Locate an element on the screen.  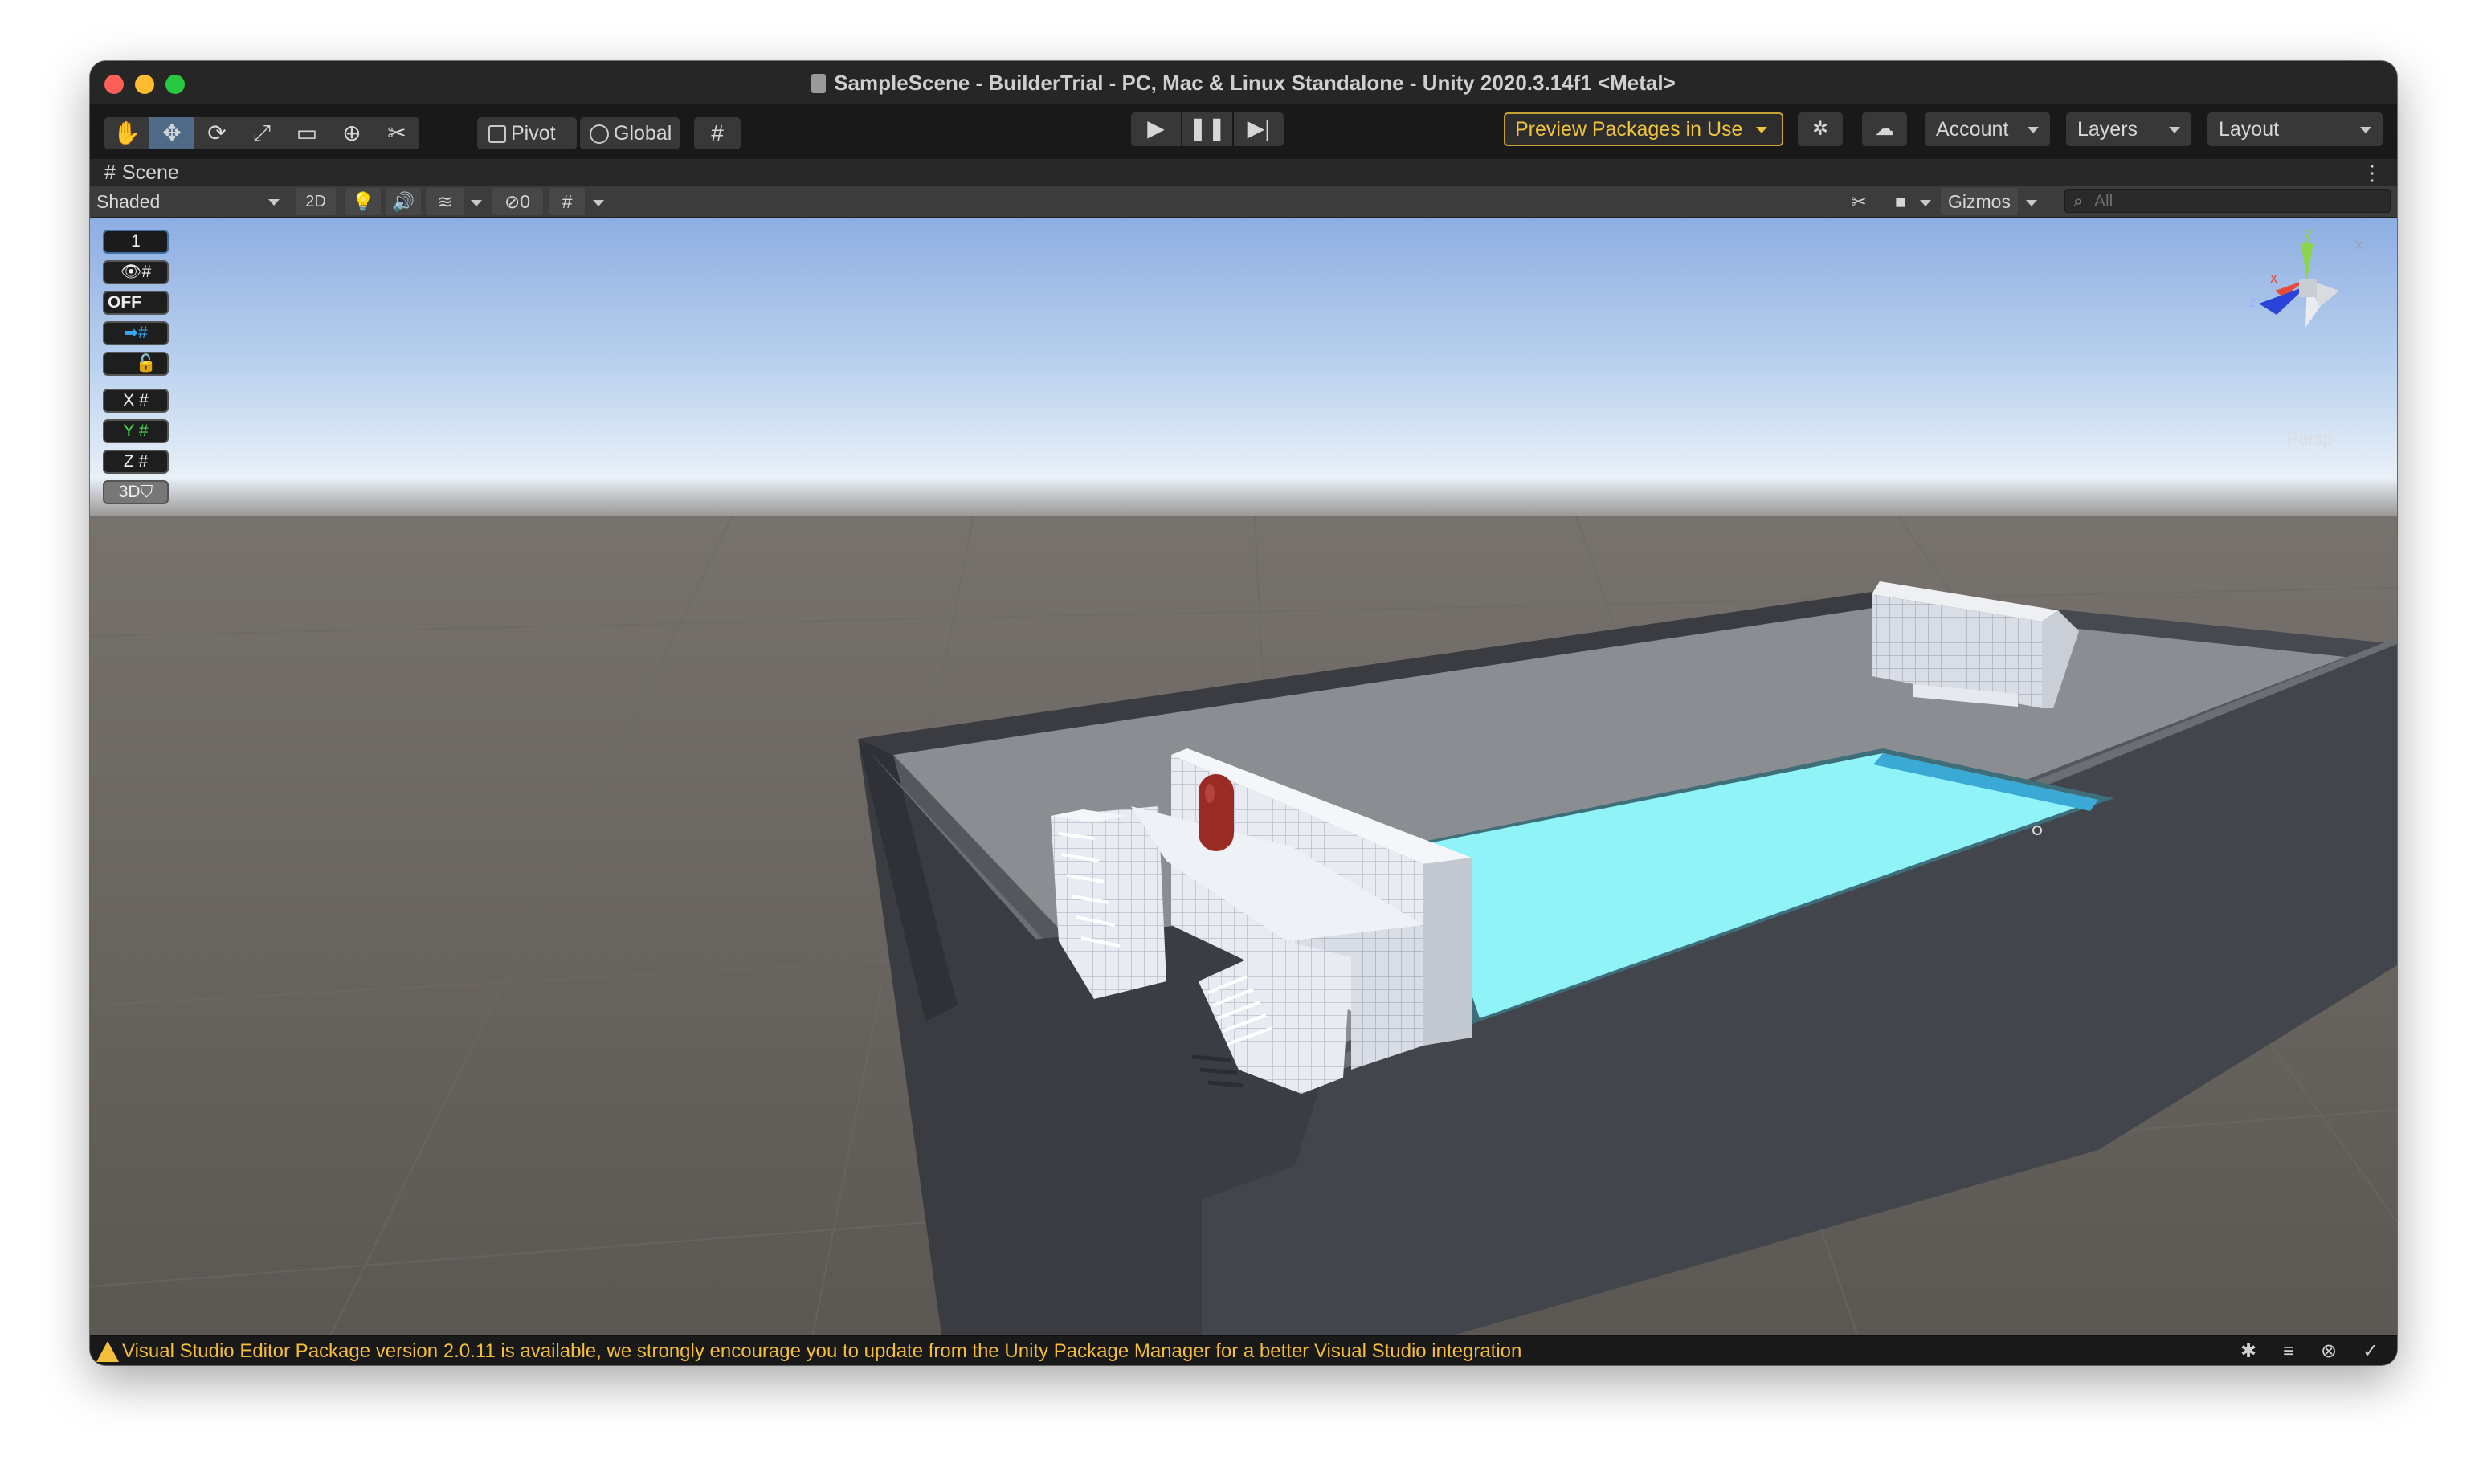
camera-dropdown is located at coordinates (1925, 201).